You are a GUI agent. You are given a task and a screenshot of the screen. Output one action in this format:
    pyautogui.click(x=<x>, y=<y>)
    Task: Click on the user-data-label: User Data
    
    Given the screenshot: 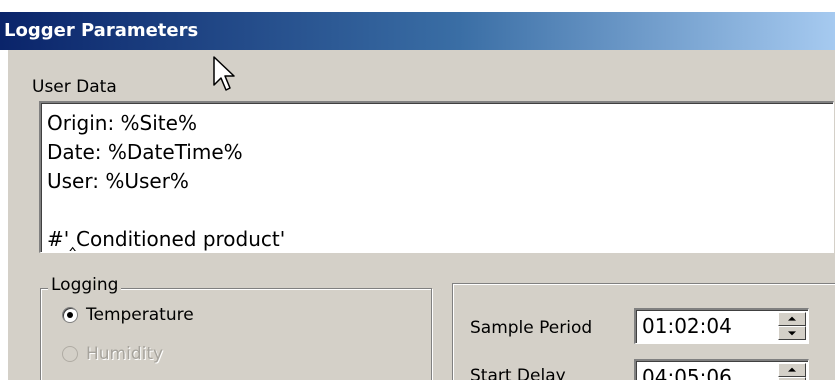 What is the action you would take?
    pyautogui.click(x=74, y=87)
    